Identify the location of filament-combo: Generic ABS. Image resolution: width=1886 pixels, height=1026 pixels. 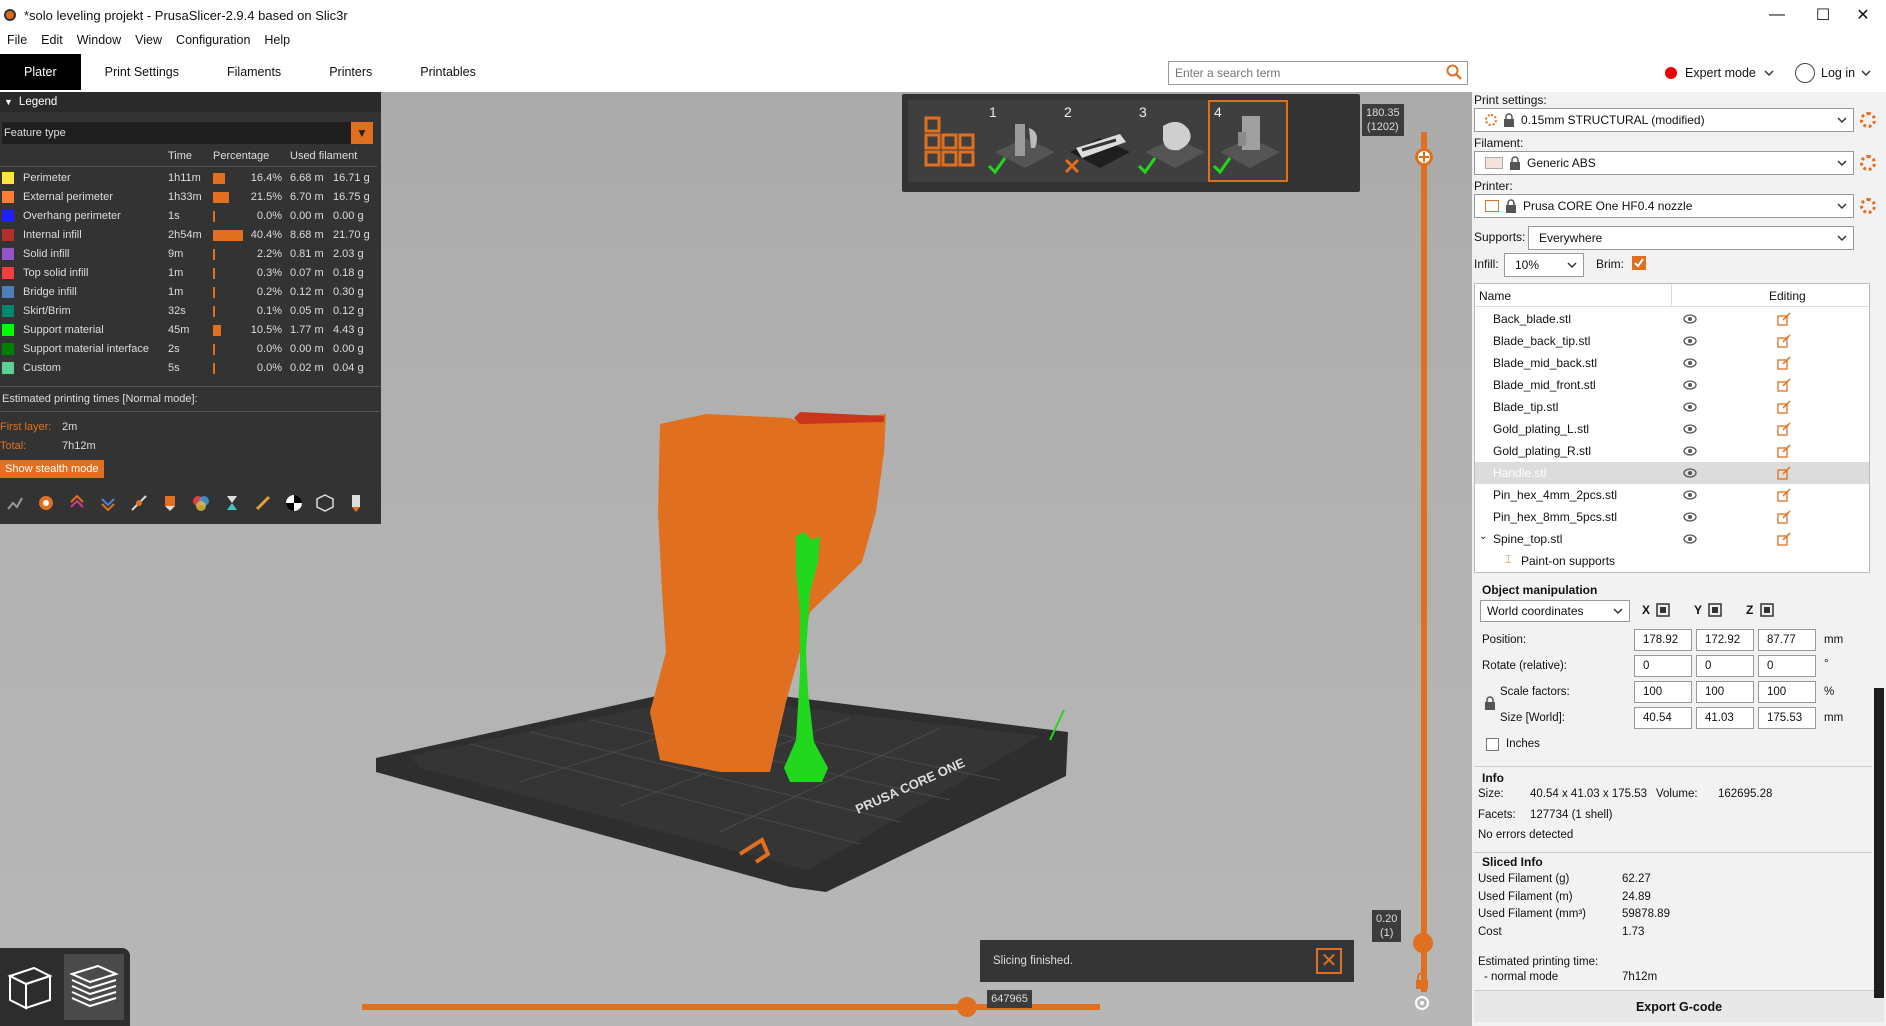
(1664, 163).